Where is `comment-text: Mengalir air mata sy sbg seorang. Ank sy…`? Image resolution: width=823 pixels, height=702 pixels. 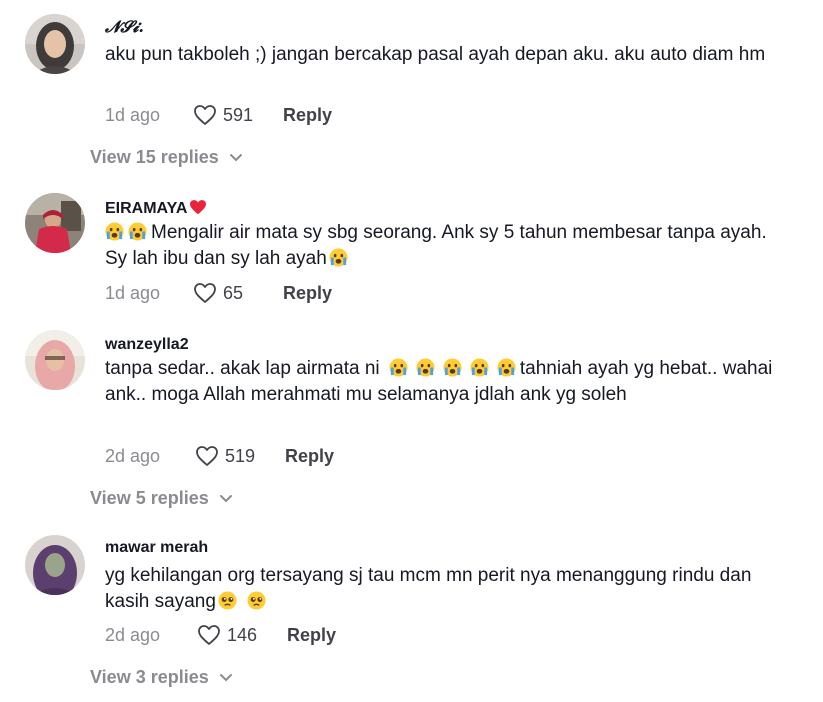
comment-text: Mengalir air mata sy sbg seorang. Ank sy… is located at coordinates (445, 246).